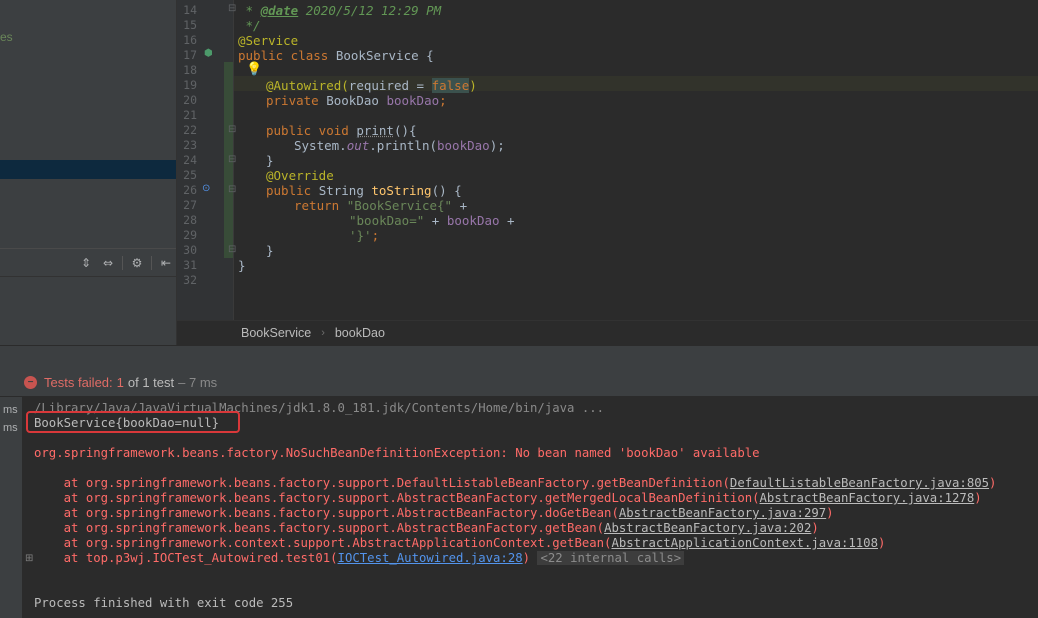  What do you see at coordinates (187, 205) in the screenshot?
I see `line-number: 27` at bounding box center [187, 205].